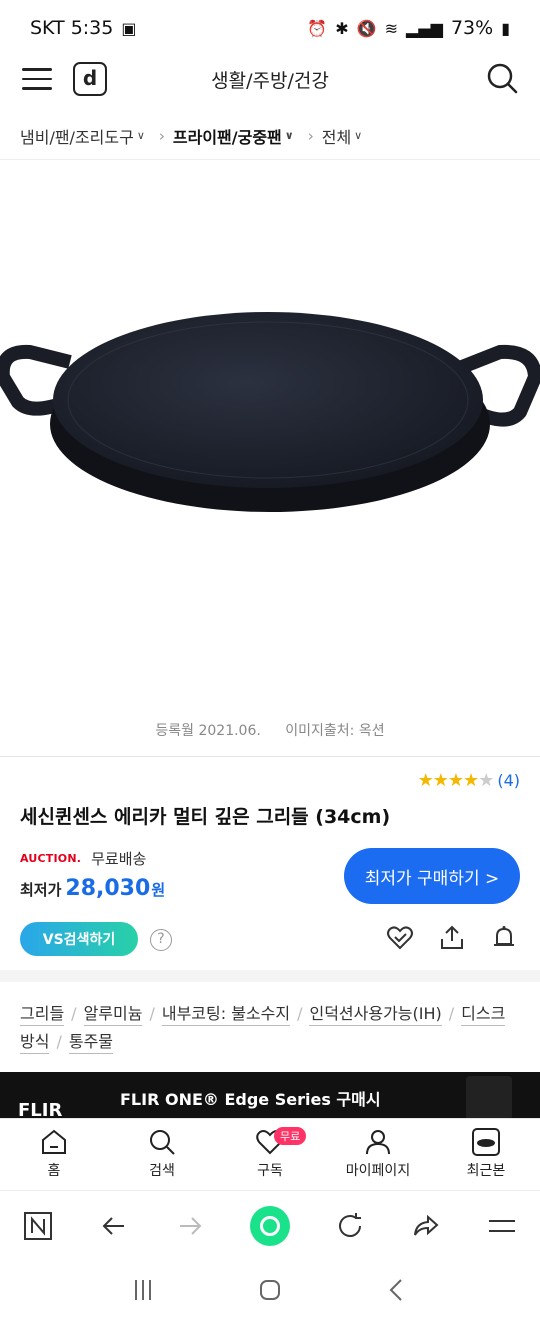 This screenshot has width=540, height=1320. I want to click on status-left: SKT 5:35 ▣, so click(83, 28).